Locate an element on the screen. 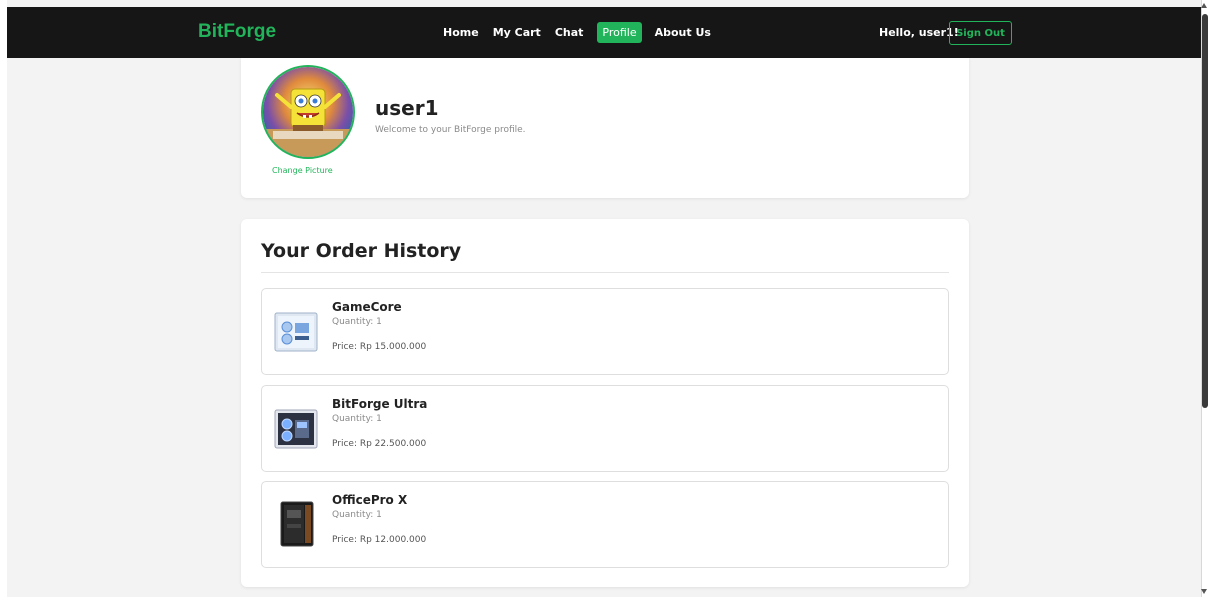 Image resolution: width=1209 pixels, height=597 pixels. order-item-name: GameCore is located at coordinates (367, 307).